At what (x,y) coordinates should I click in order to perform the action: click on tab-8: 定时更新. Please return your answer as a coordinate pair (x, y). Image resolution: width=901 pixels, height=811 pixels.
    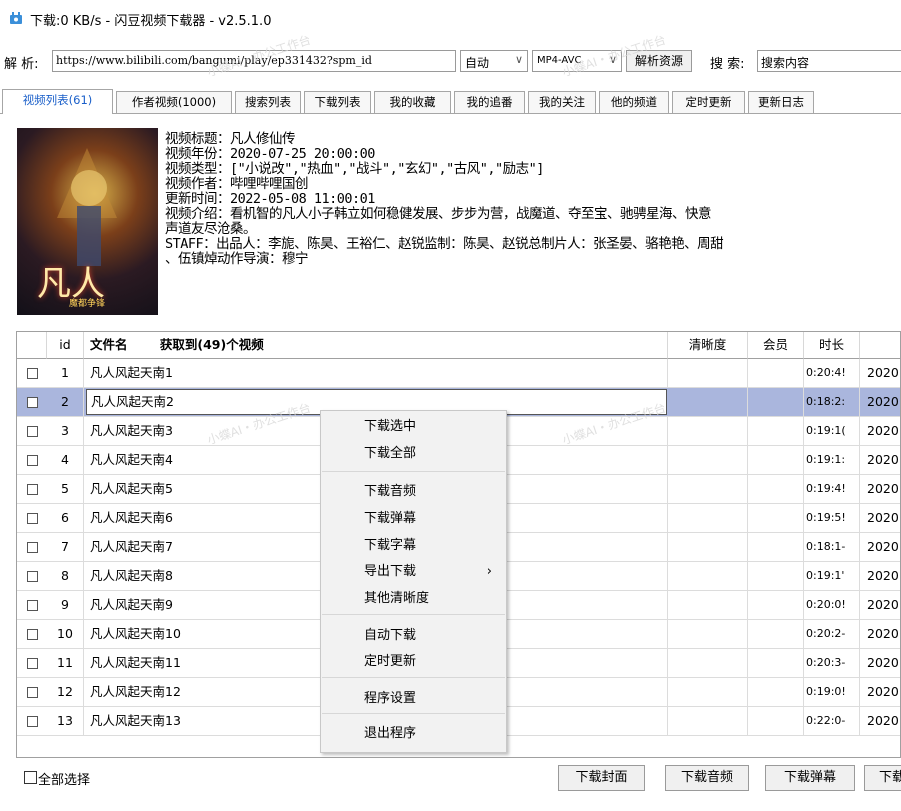
    Looking at the image, I should click on (708, 102).